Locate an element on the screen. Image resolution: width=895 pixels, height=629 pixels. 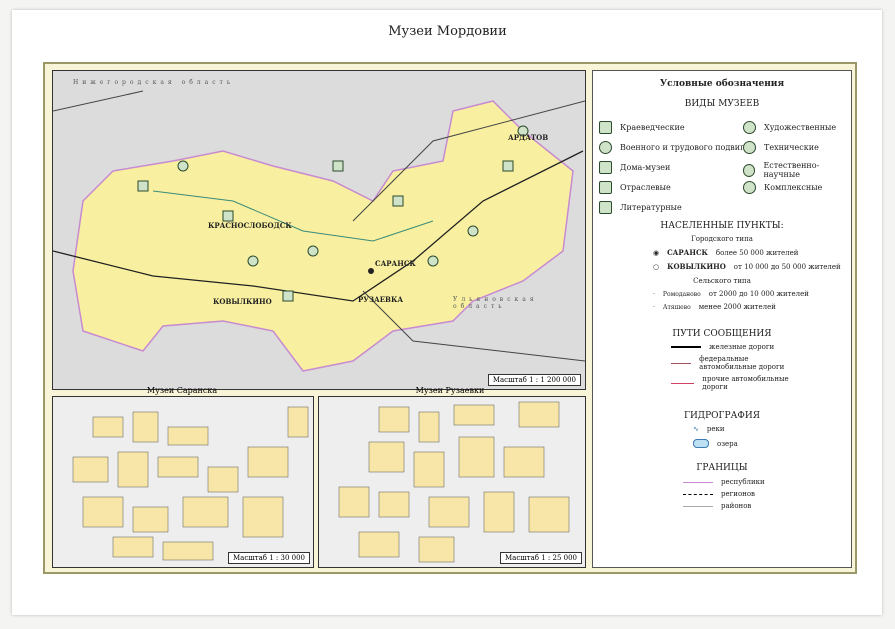
village-marker: · is located at coordinates (654, 294).